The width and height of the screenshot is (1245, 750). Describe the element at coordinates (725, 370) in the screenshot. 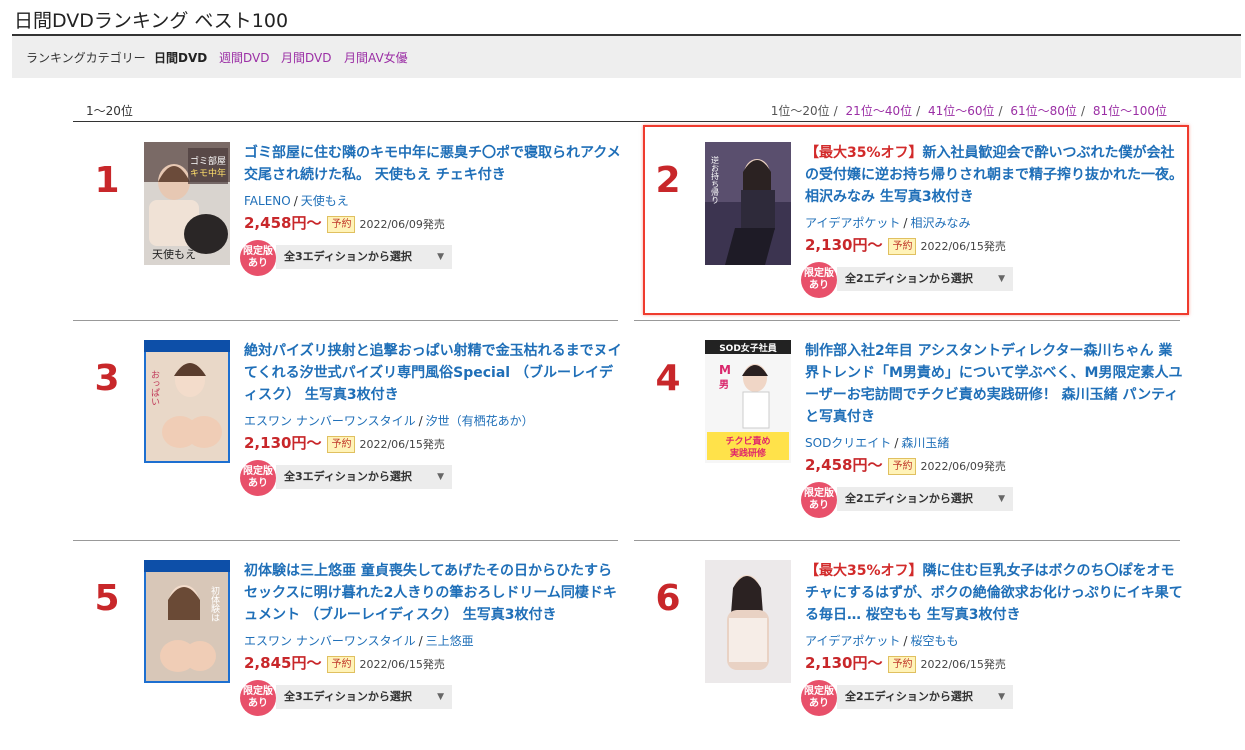

I see `svg-text: M` at that location.